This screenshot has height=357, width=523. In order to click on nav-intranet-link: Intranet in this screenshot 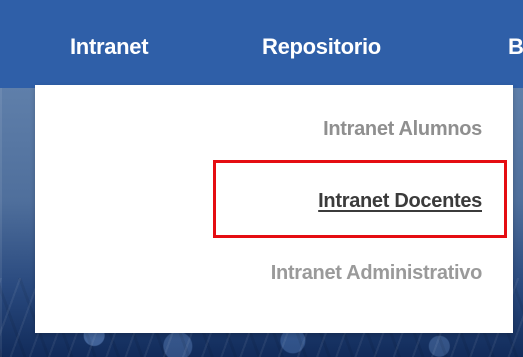, I will do `click(109, 47)`.